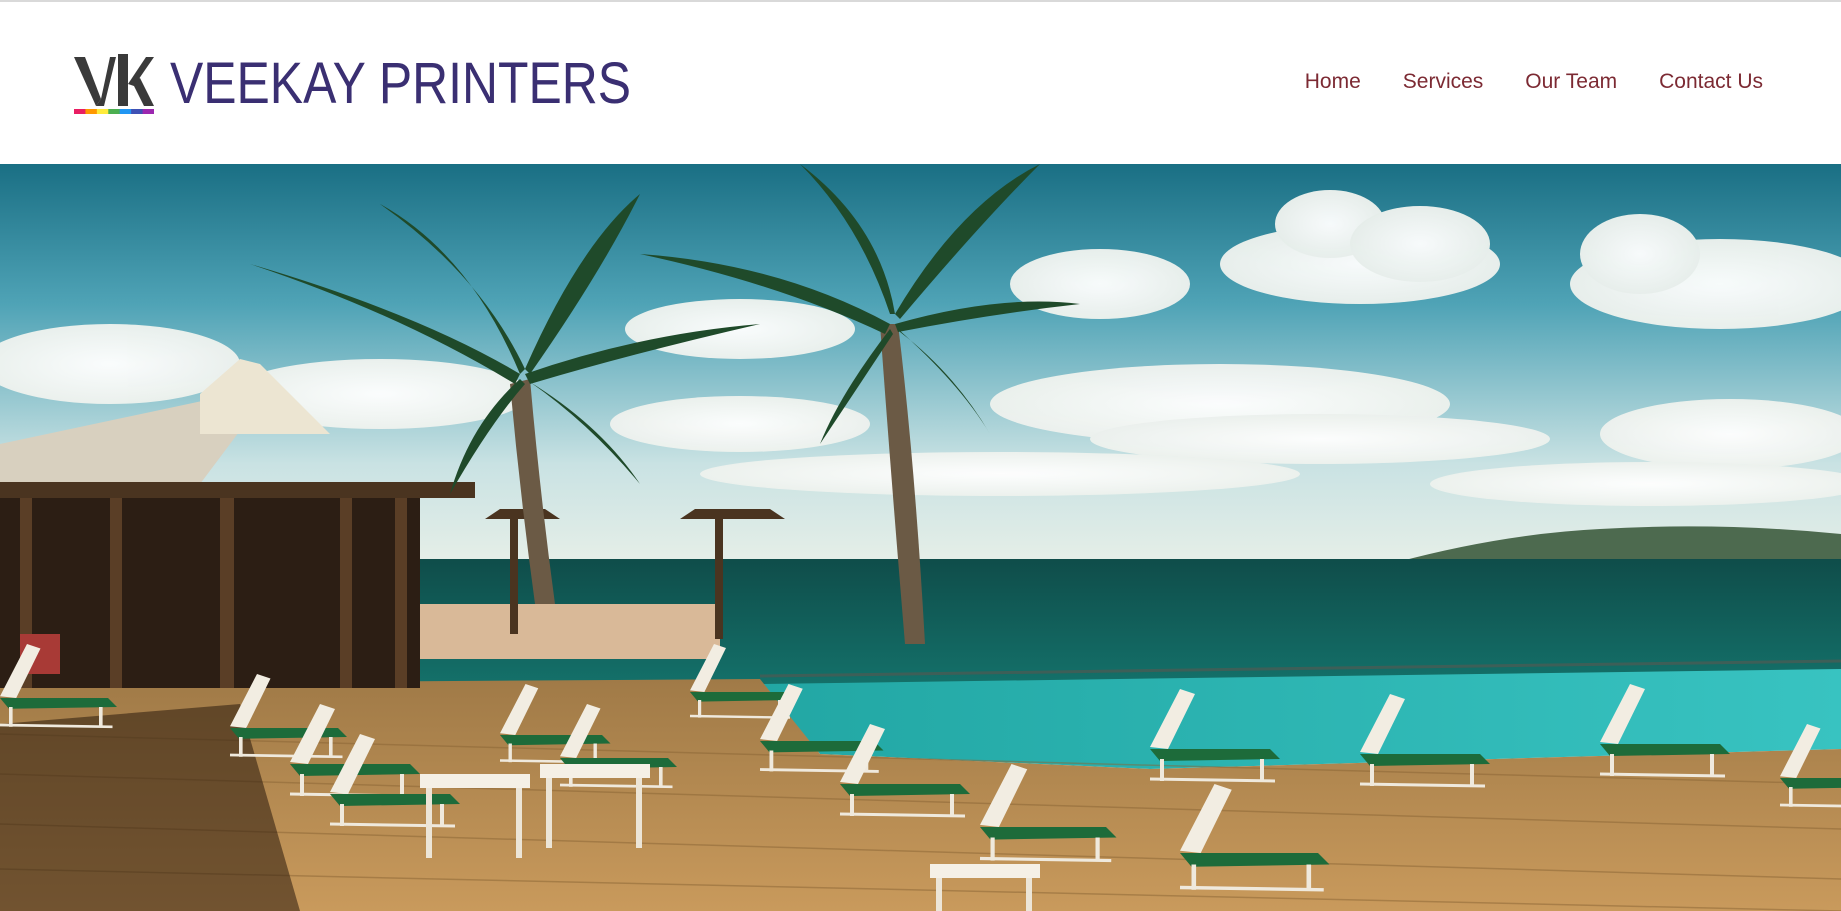 The image size is (1841, 911). I want to click on nav-contact-us: Contact Us, so click(1711, 82).